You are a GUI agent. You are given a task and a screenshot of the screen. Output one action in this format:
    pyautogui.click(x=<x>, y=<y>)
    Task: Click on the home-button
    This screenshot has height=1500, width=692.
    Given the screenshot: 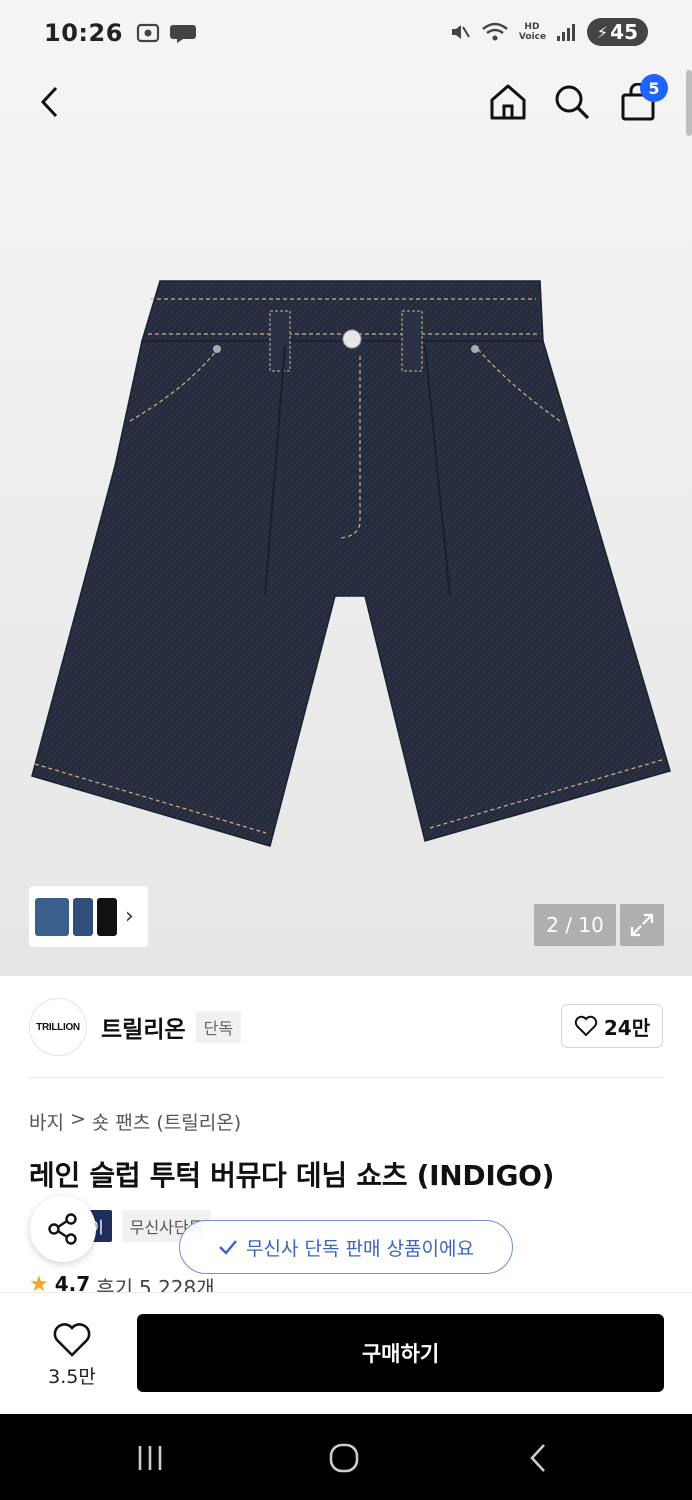 What is the action you would take?
    pyautogui.click(x=508, y=102)
    